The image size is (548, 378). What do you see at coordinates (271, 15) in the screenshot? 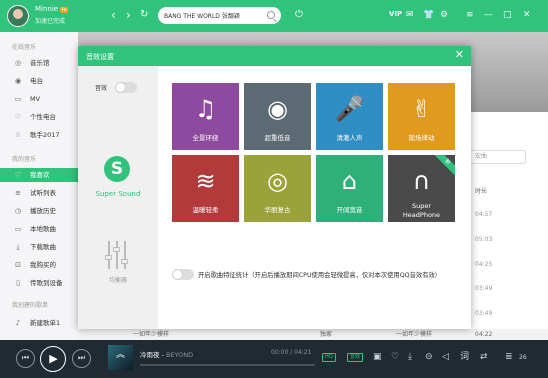
I see `search-icon` at bounding box center [271, 15].